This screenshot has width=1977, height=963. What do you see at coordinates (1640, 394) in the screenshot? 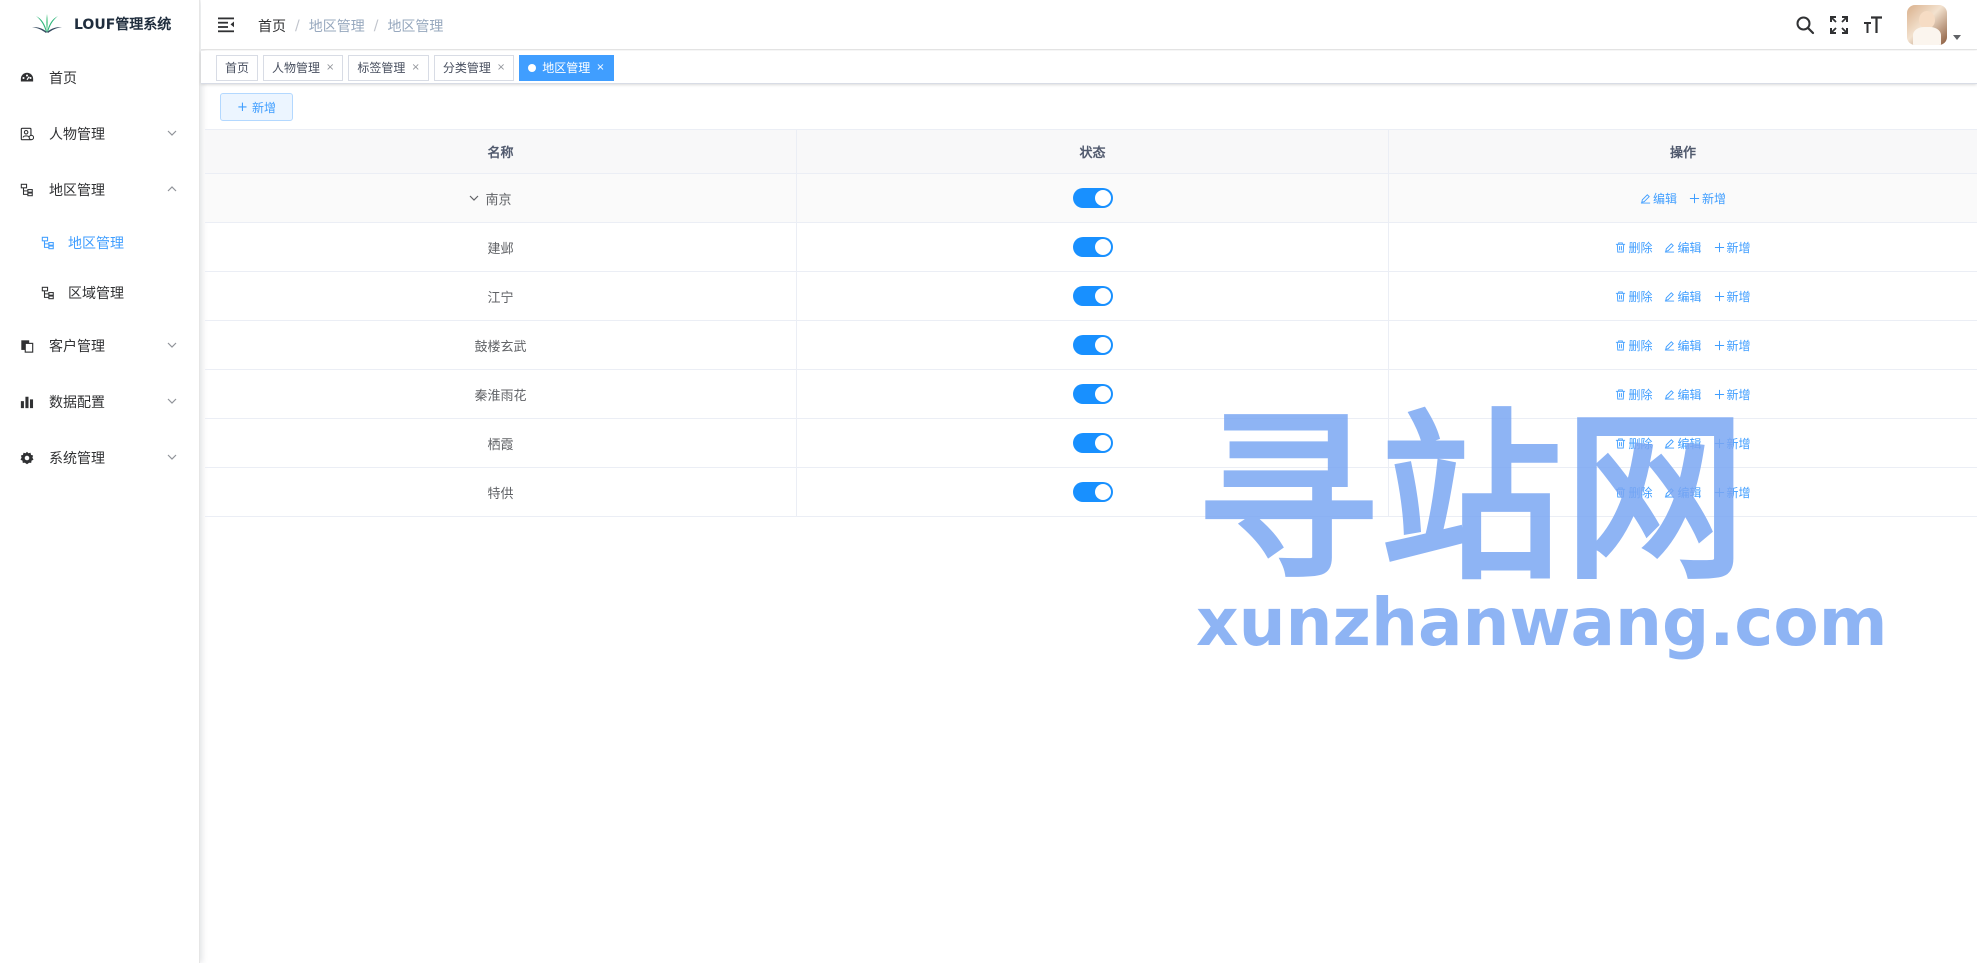
I see `delete-label: 删除` at bounding box center [1640, 394].